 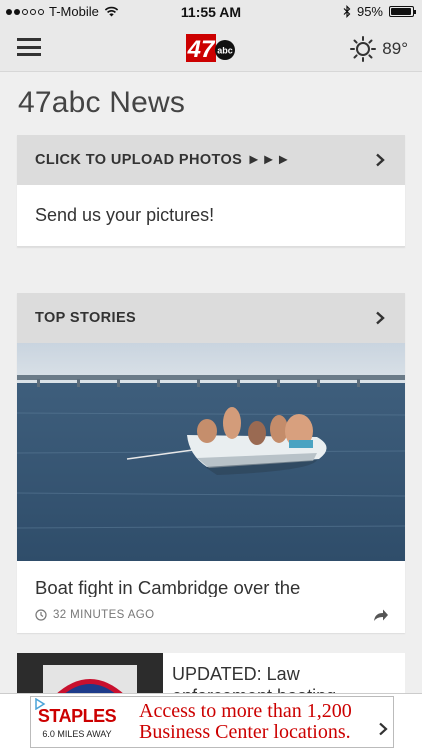 What do you see at coordinates (395, 48) in the screenshot?
I see `temperature: 89°` at bounding box center [395, 48].